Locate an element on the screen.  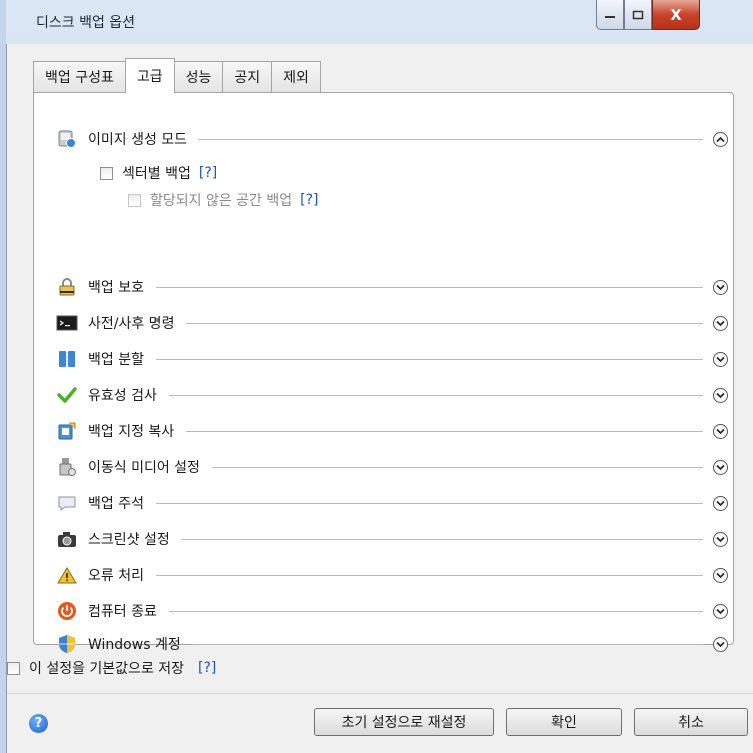
save-as-default-help-link: [?] is located at coordinates (207, 668).